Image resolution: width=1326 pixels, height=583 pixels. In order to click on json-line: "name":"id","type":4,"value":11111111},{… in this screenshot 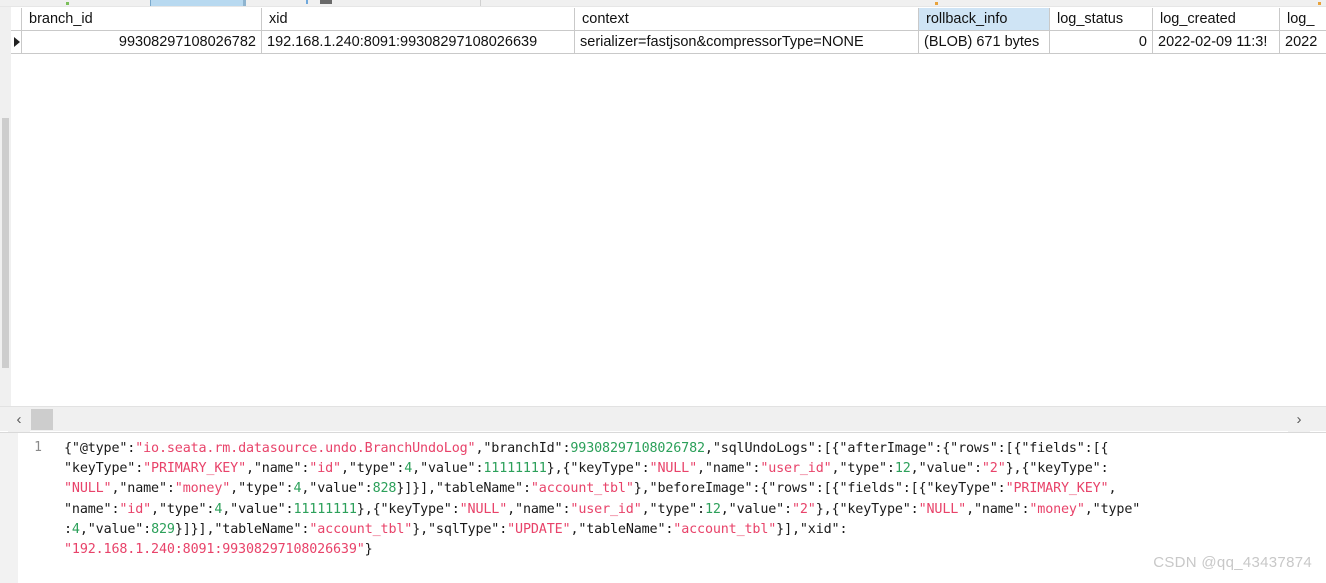, I will do `click(691, 510)`.